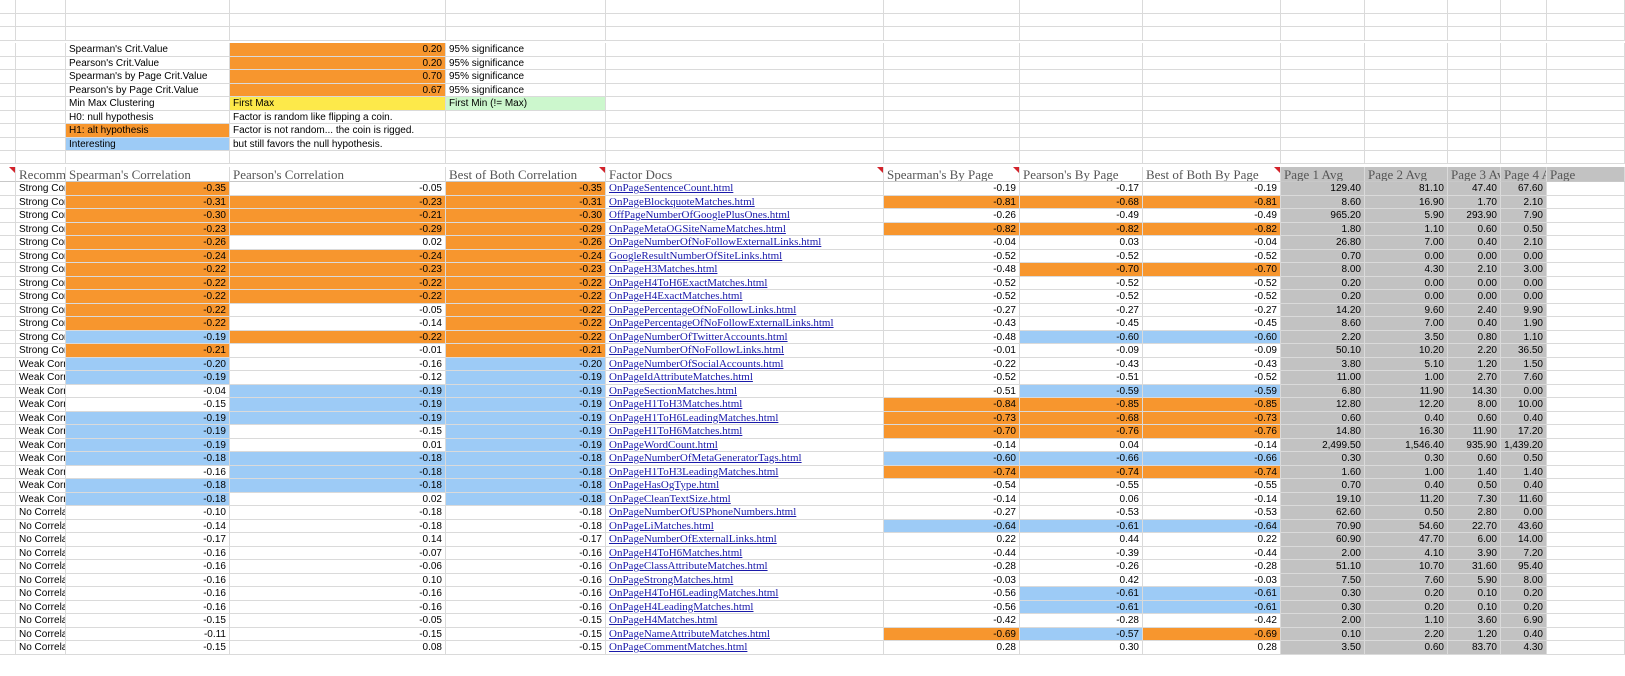 The height and width of the screenshot is (676, 1625). I want to click on page-1-avg: 2.00, so click(1323, 621).